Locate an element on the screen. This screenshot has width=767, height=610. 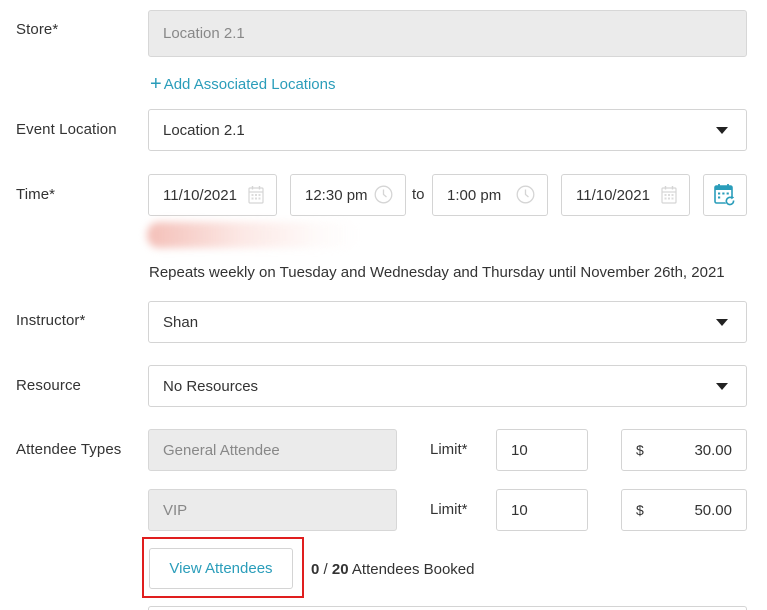
event-location-select: Location 2.1 is located at coordinates (447, 130).